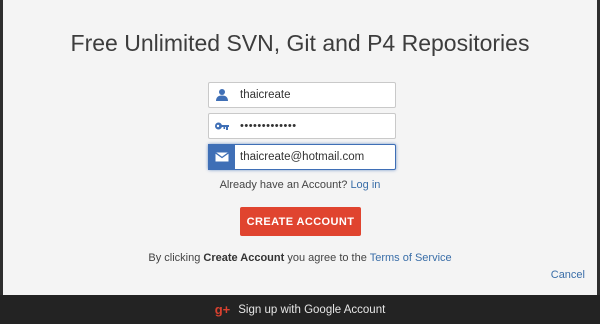 This screenshot has width=600, height=324. I want to click on username-value: thaicreate, so click(265, 95).